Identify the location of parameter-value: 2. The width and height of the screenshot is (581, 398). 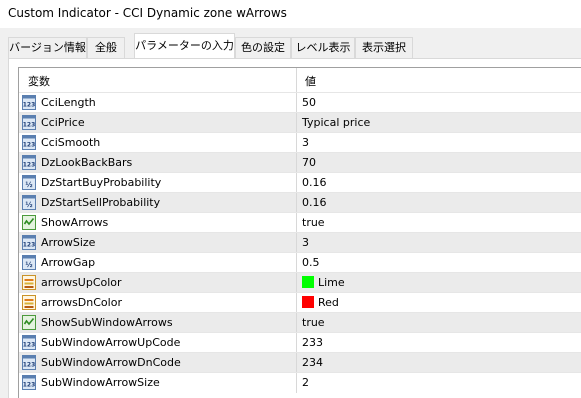
(305, 382).